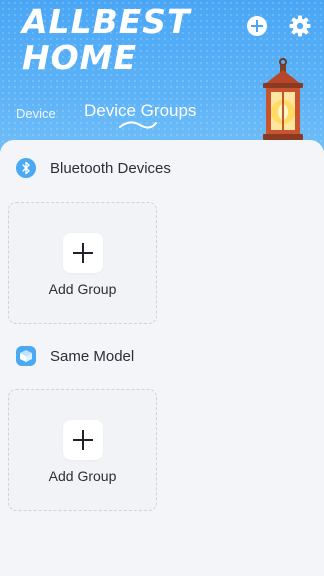 Image resolution: width=324 pixels, height=576 pixels. Describe the element at coordinates (26, 168) in the screenshot. I see `bluetooth-icon` at that location.